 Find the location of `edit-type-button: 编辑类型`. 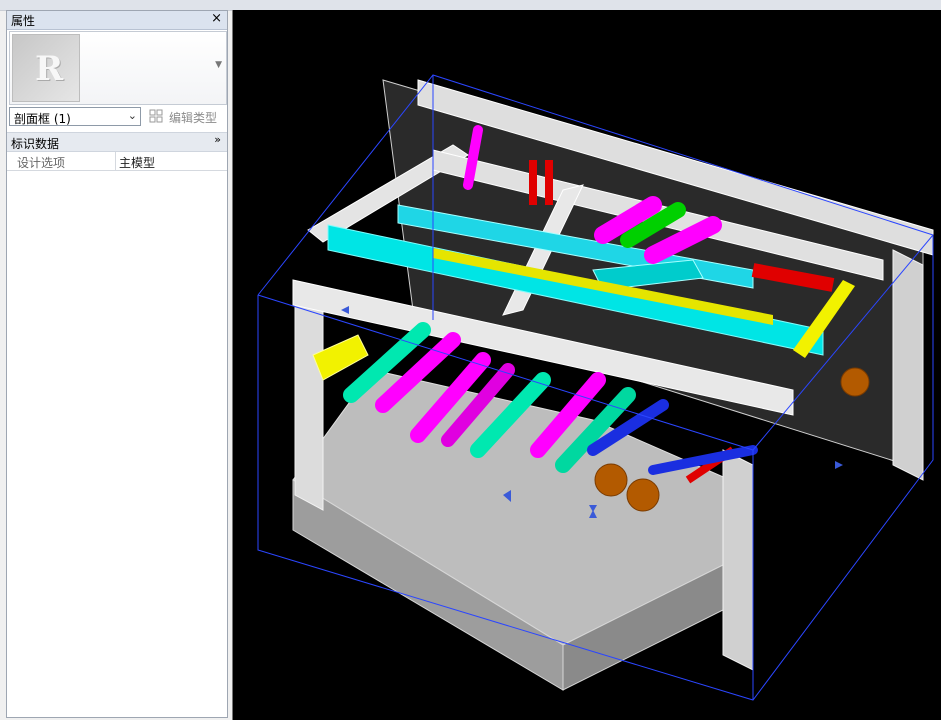

edit-type-button: 编辑类型 is located at coordinates (186, 116).